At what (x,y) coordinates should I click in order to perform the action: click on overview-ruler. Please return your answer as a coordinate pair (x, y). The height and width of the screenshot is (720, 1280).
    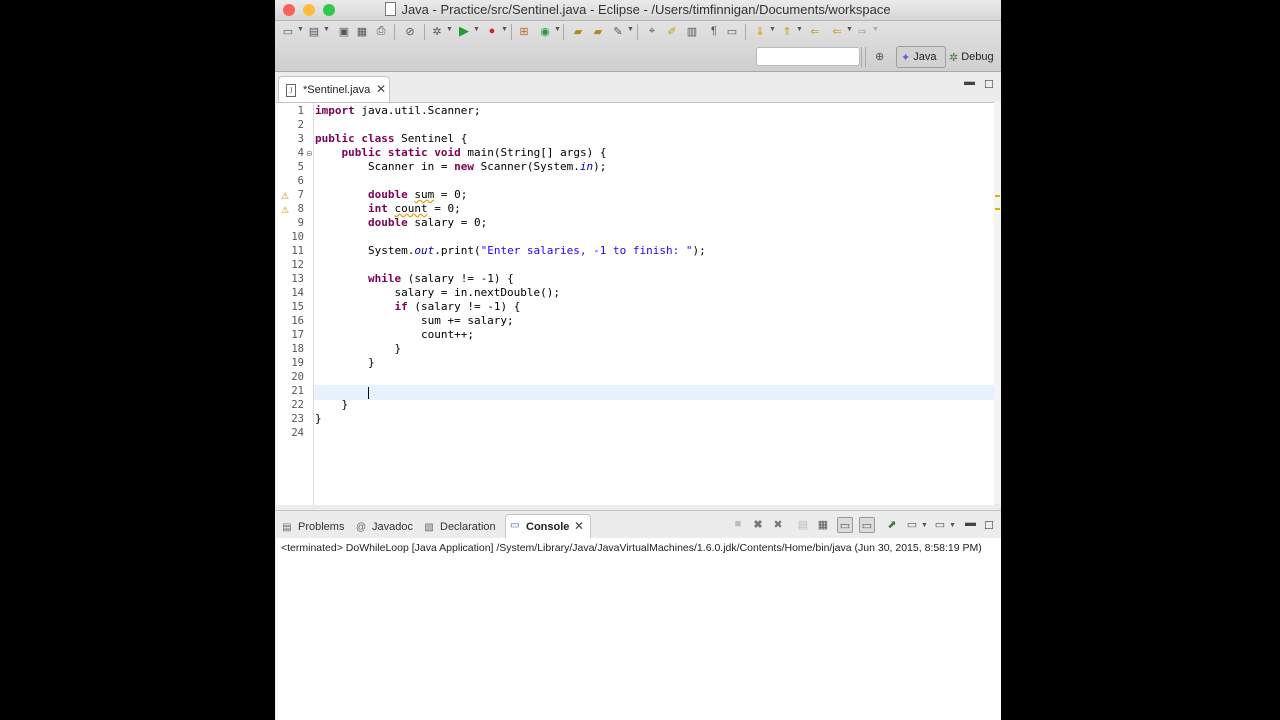
    Looking at the image, I should click on (997, 303).